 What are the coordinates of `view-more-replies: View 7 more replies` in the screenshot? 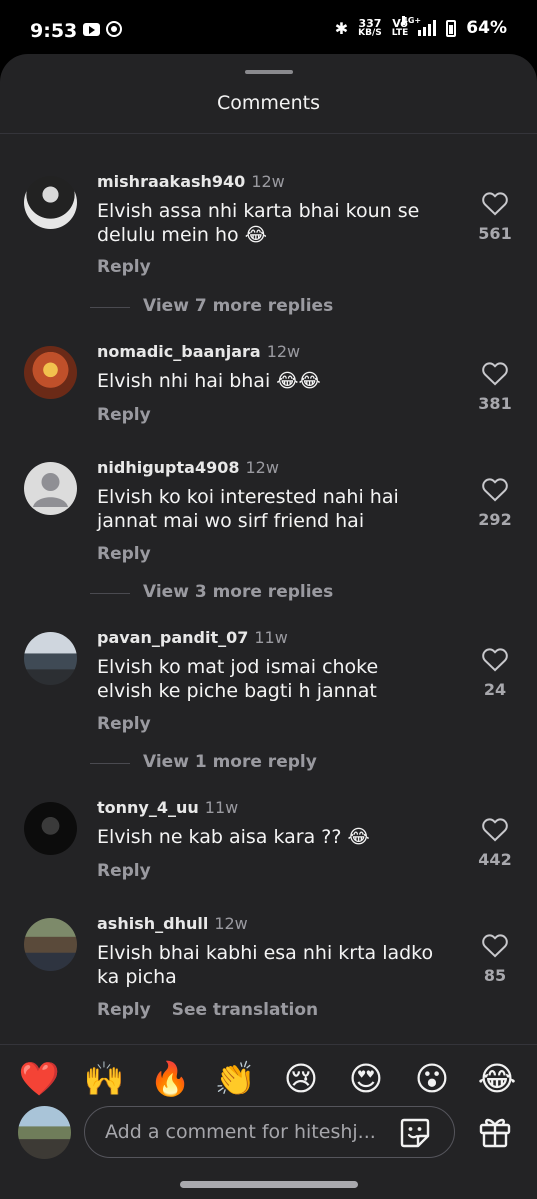 It's located at (240, 308).